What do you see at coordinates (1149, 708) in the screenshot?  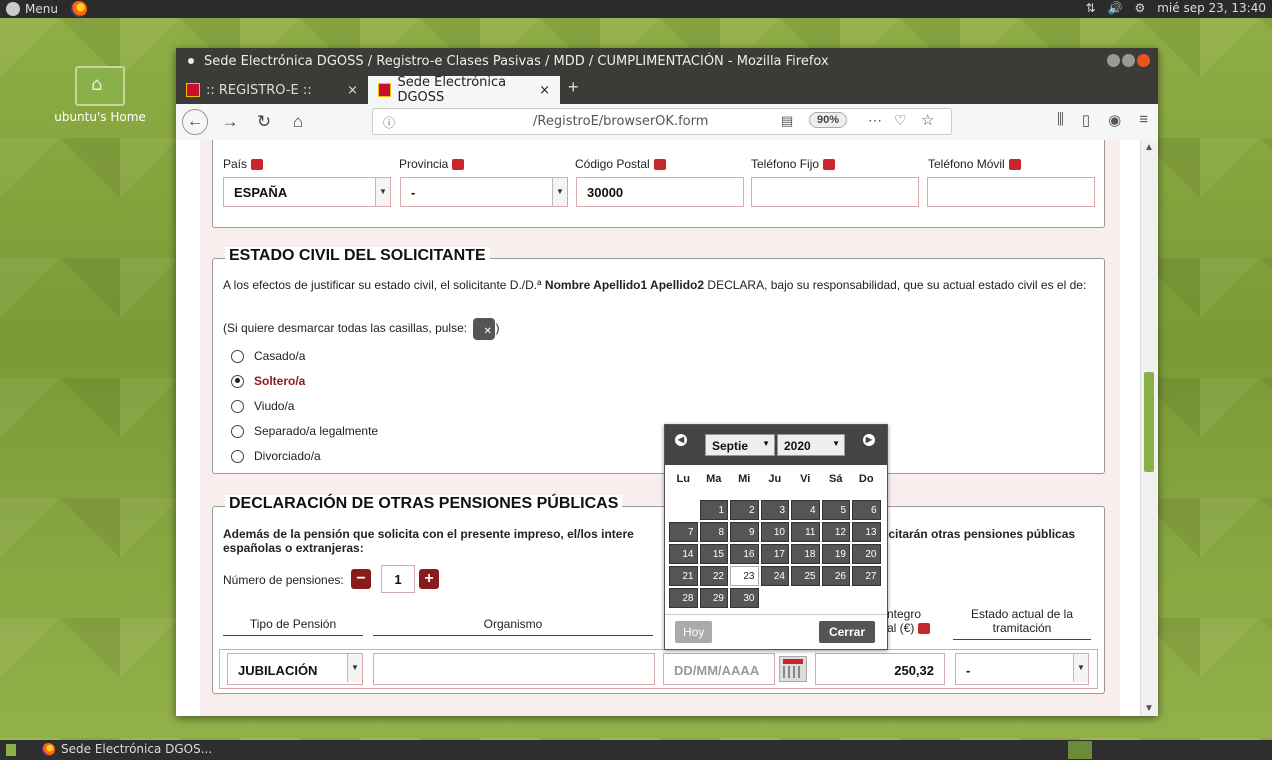 I see `scroll-down-icon: ▼` at bounding box center [1149, 708].